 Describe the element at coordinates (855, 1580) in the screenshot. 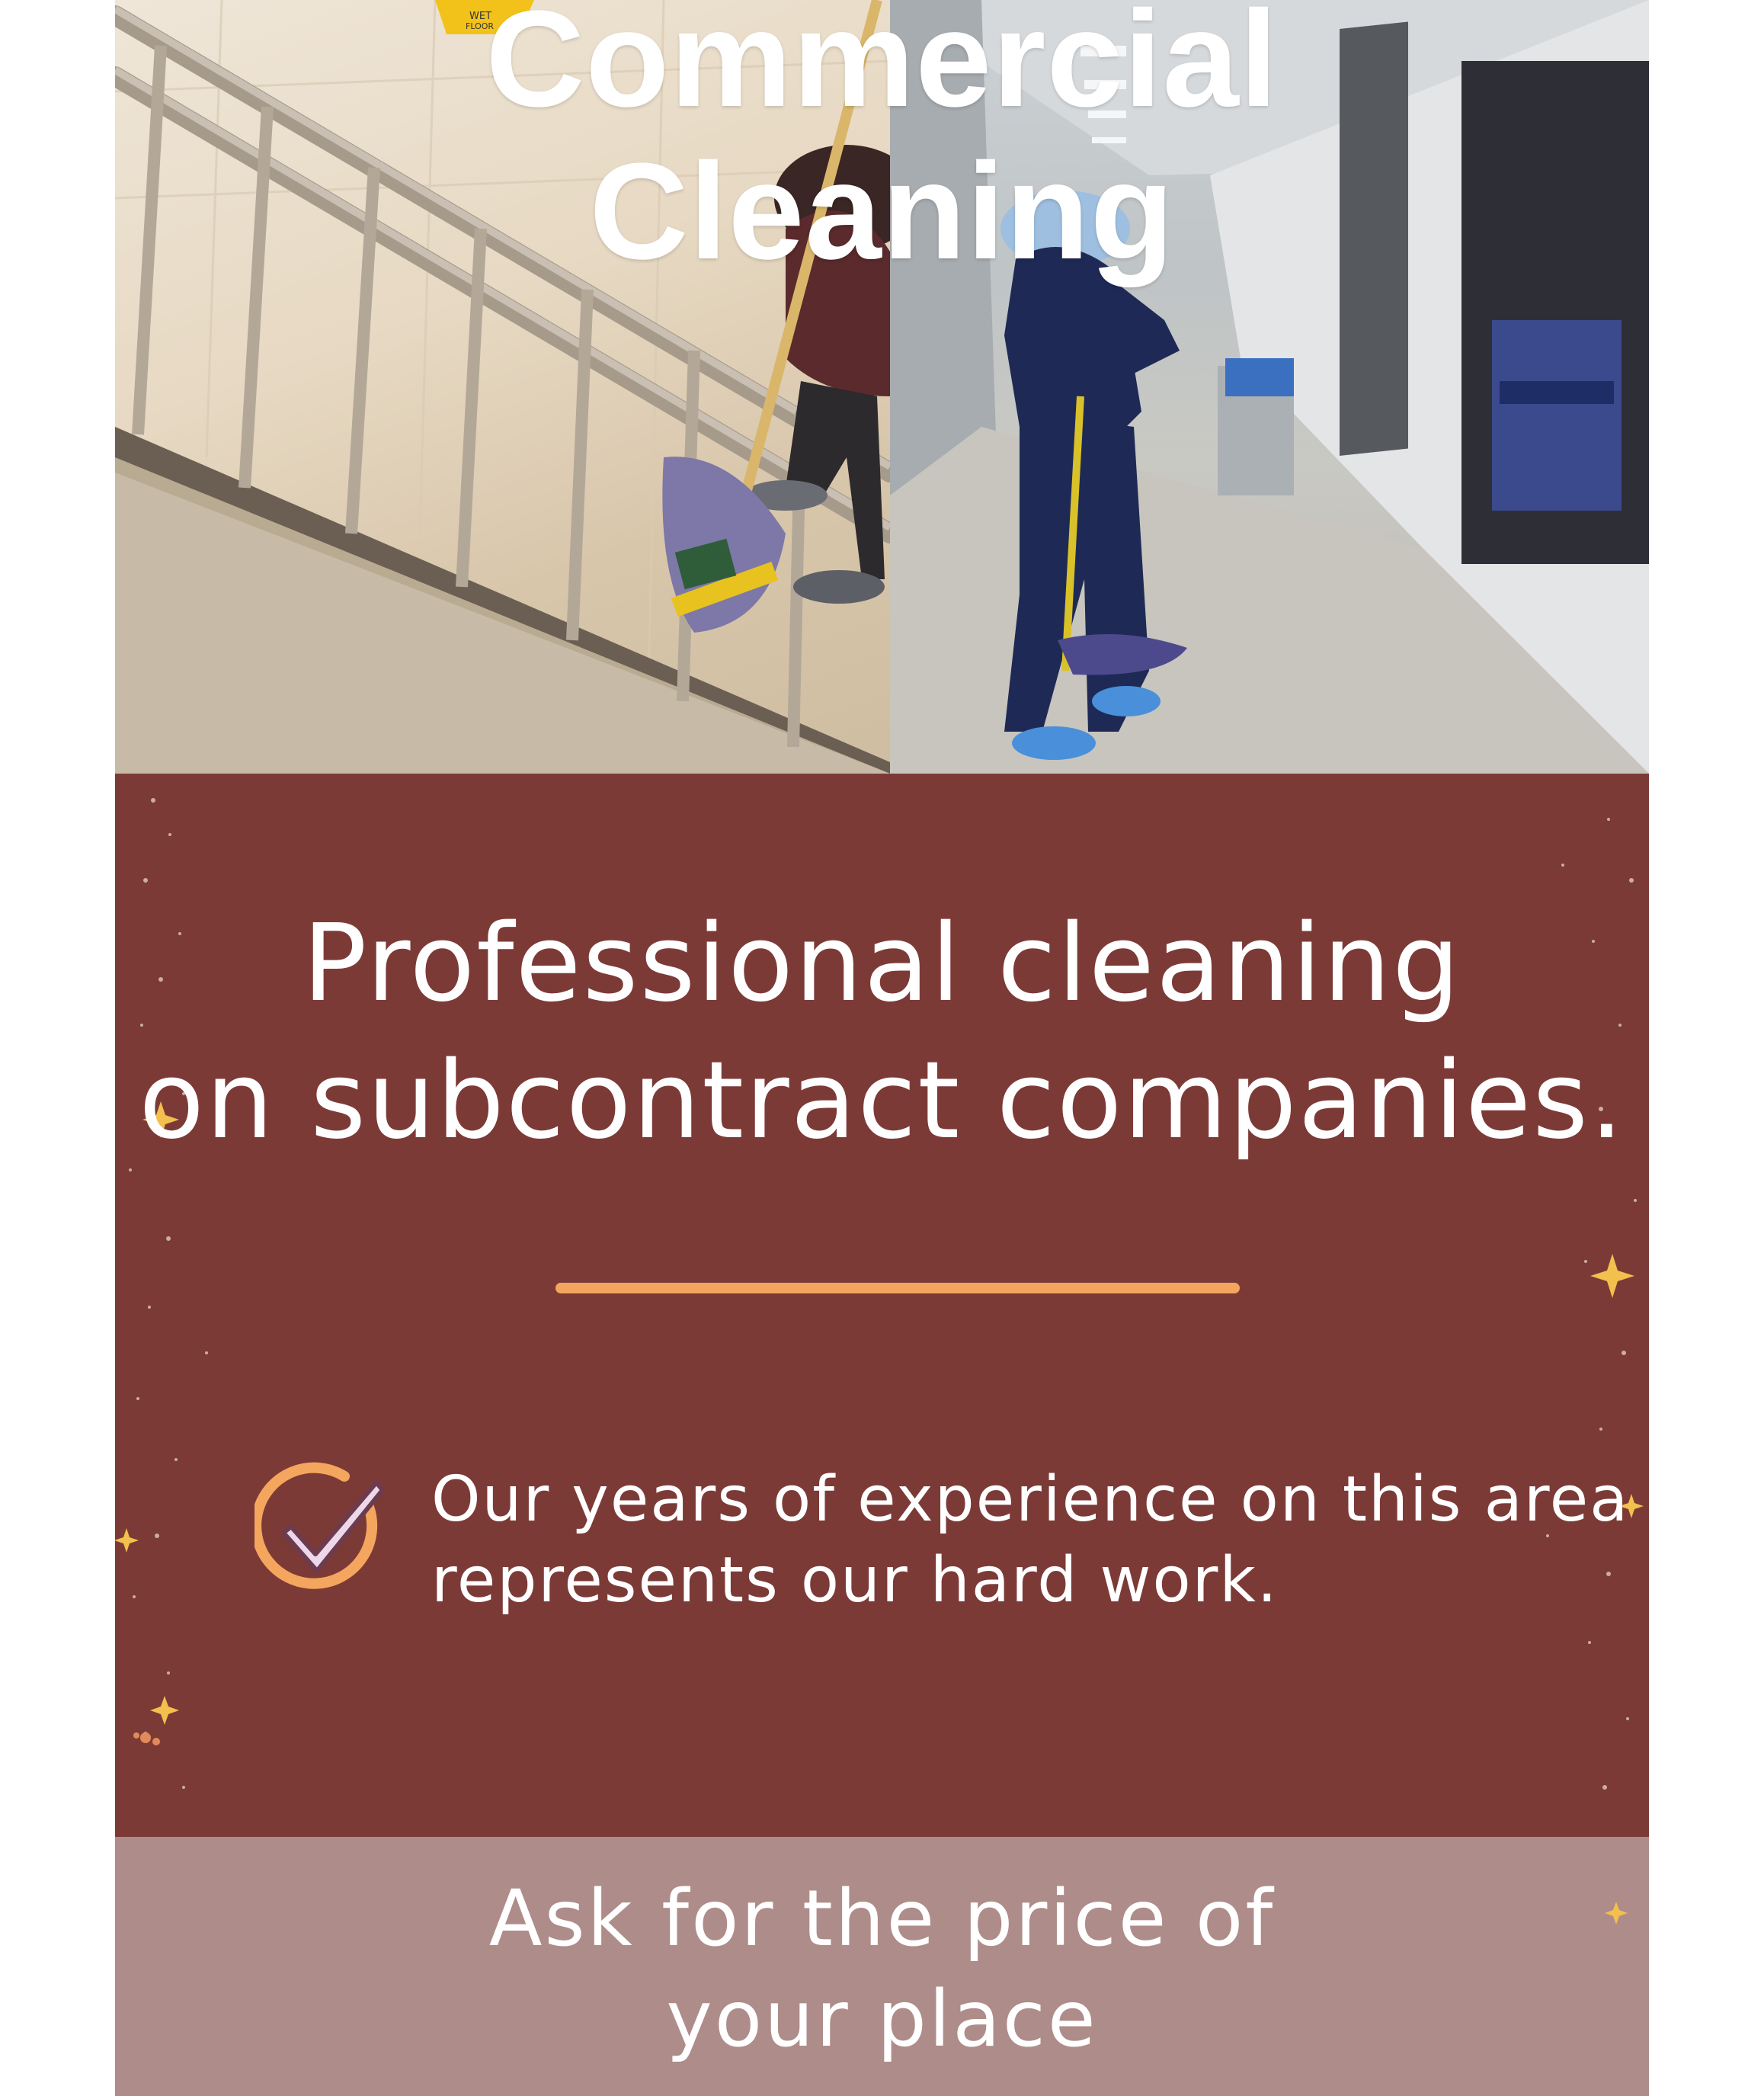

I see `experience-line2: represents our hard work.` at that location.